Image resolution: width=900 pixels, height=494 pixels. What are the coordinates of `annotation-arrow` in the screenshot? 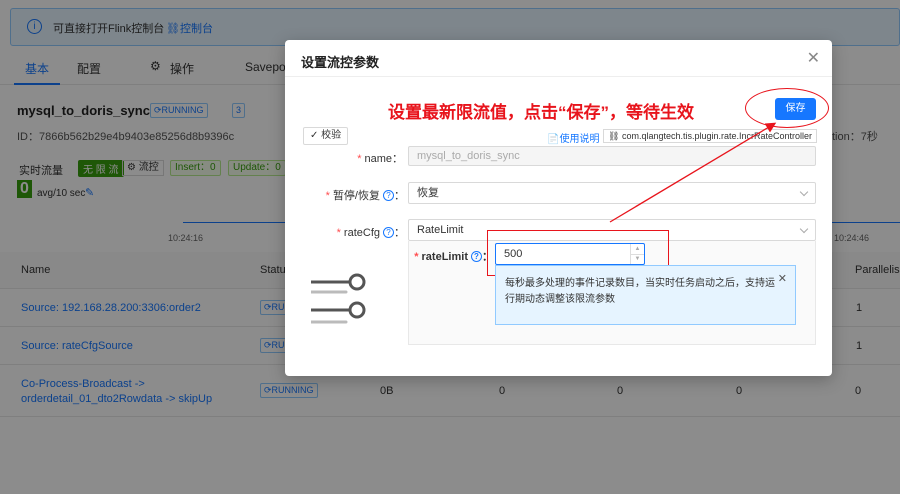 It's located at (693, 172).